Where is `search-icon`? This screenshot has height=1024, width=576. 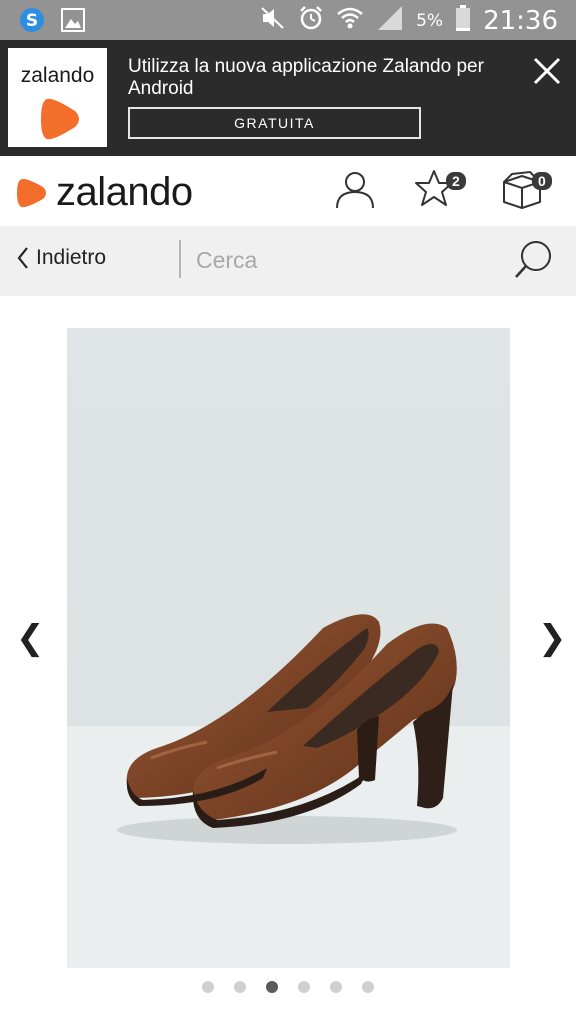 search-icon is located at coordinates (533, 259).